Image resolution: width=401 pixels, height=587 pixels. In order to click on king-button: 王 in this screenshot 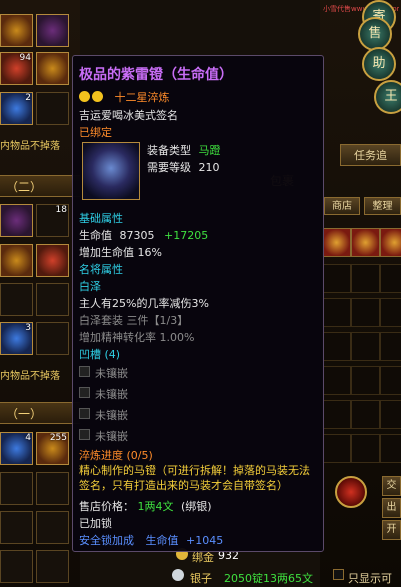, I will do `click(387, 97)`.